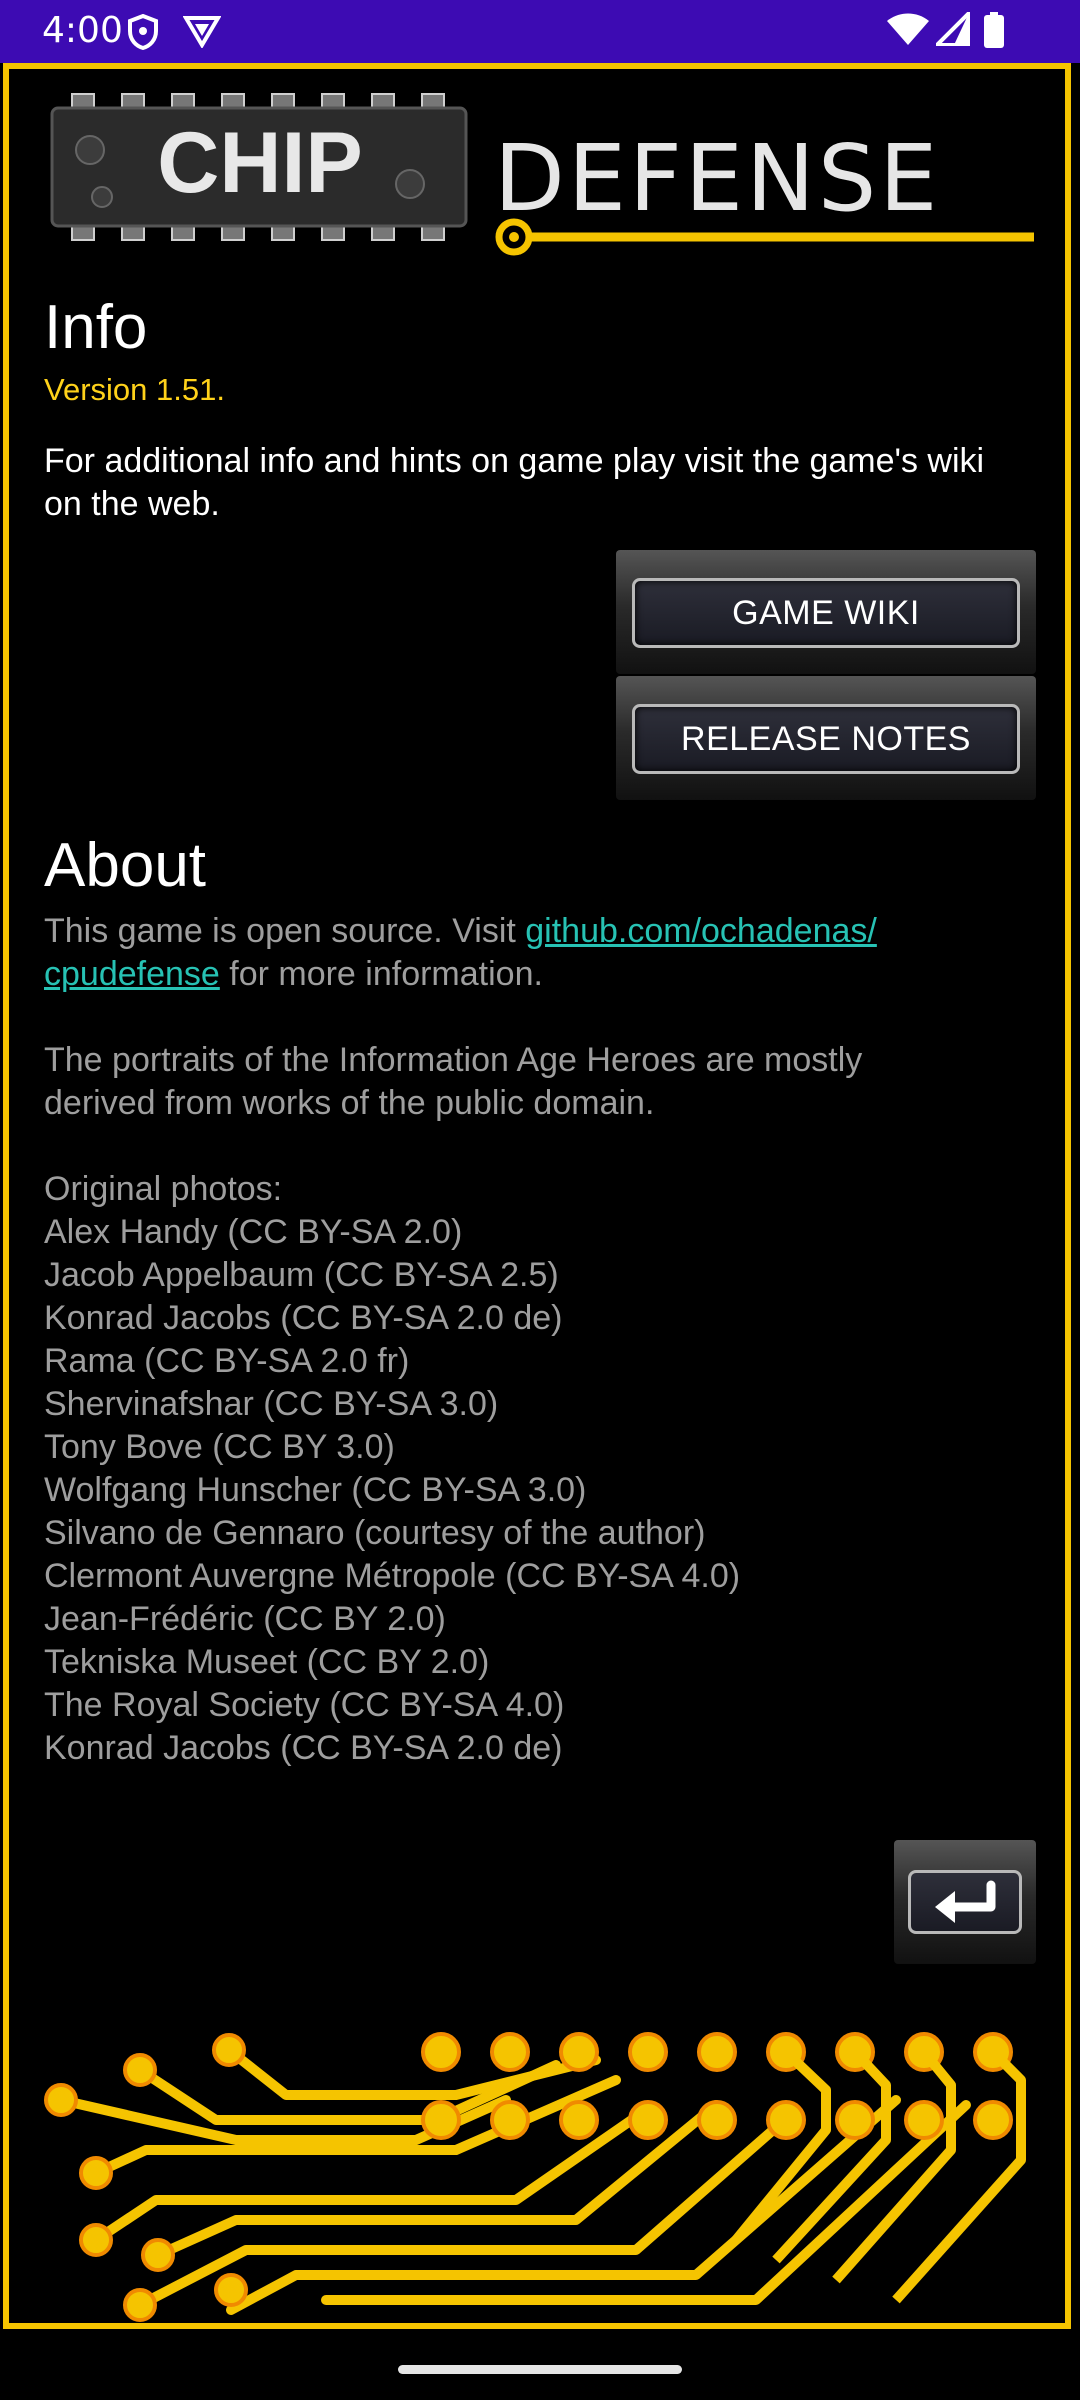 The image size is (1080, 2400). What do you see at coordinates (227, 1361) in the screenshot?
I see `photo-credit: Rama (CC BY-SA 2.0 fr)` at bounding box center [227, 1361].